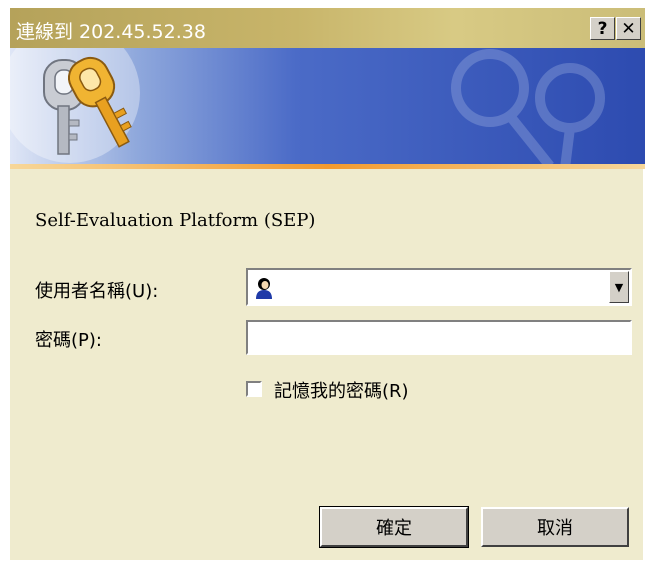  I want to click on close-button: ✕, so click(628, 28).